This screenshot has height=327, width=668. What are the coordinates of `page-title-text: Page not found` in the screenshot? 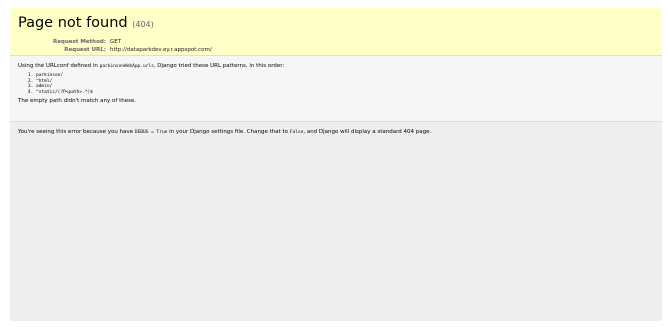 It's located at (73, 23).